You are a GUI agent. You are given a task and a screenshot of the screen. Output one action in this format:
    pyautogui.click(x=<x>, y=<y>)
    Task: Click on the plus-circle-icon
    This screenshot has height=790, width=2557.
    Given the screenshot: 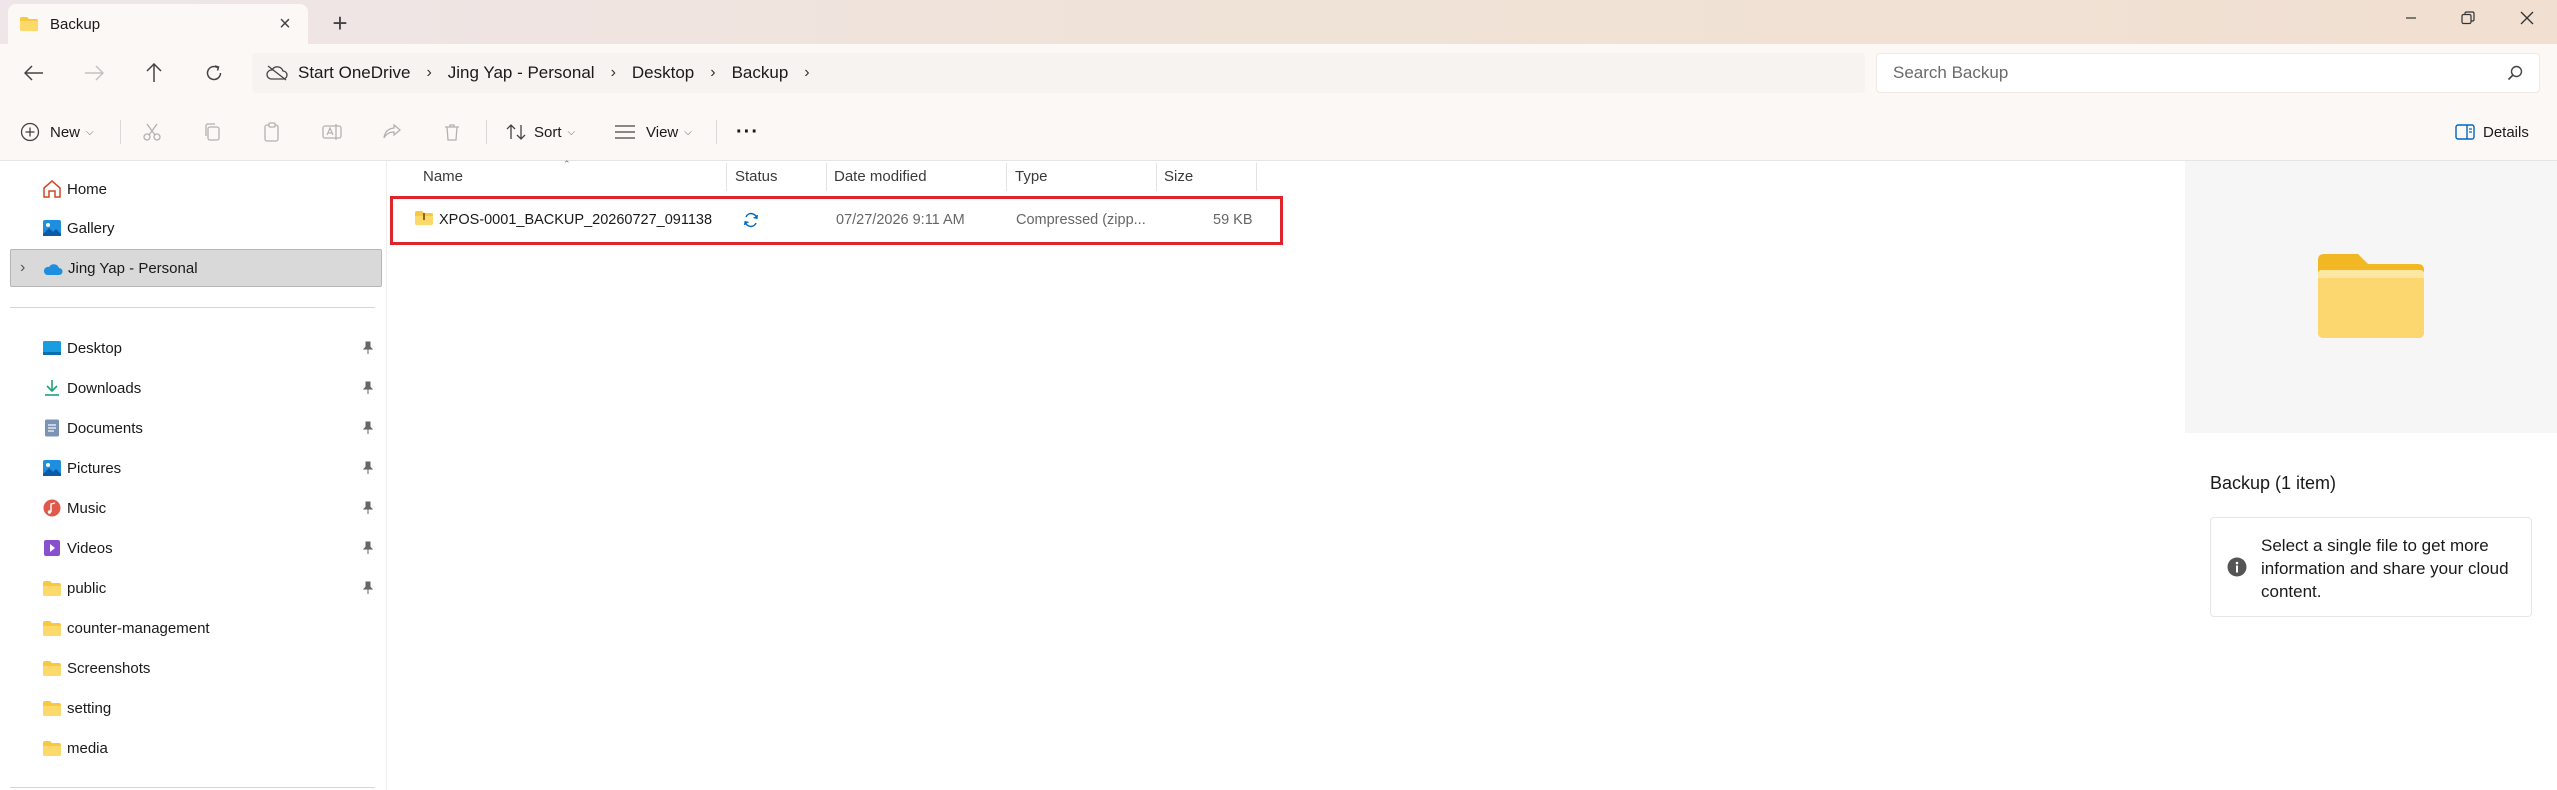 What is the action you would take?
    pyautogui.click(x=30, y=132)
    